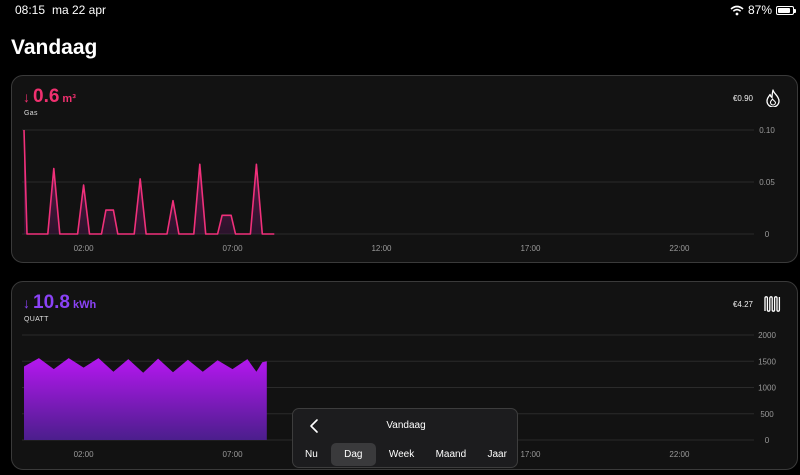  I want to click on period-option-maand: Maand, so click(451, 454).